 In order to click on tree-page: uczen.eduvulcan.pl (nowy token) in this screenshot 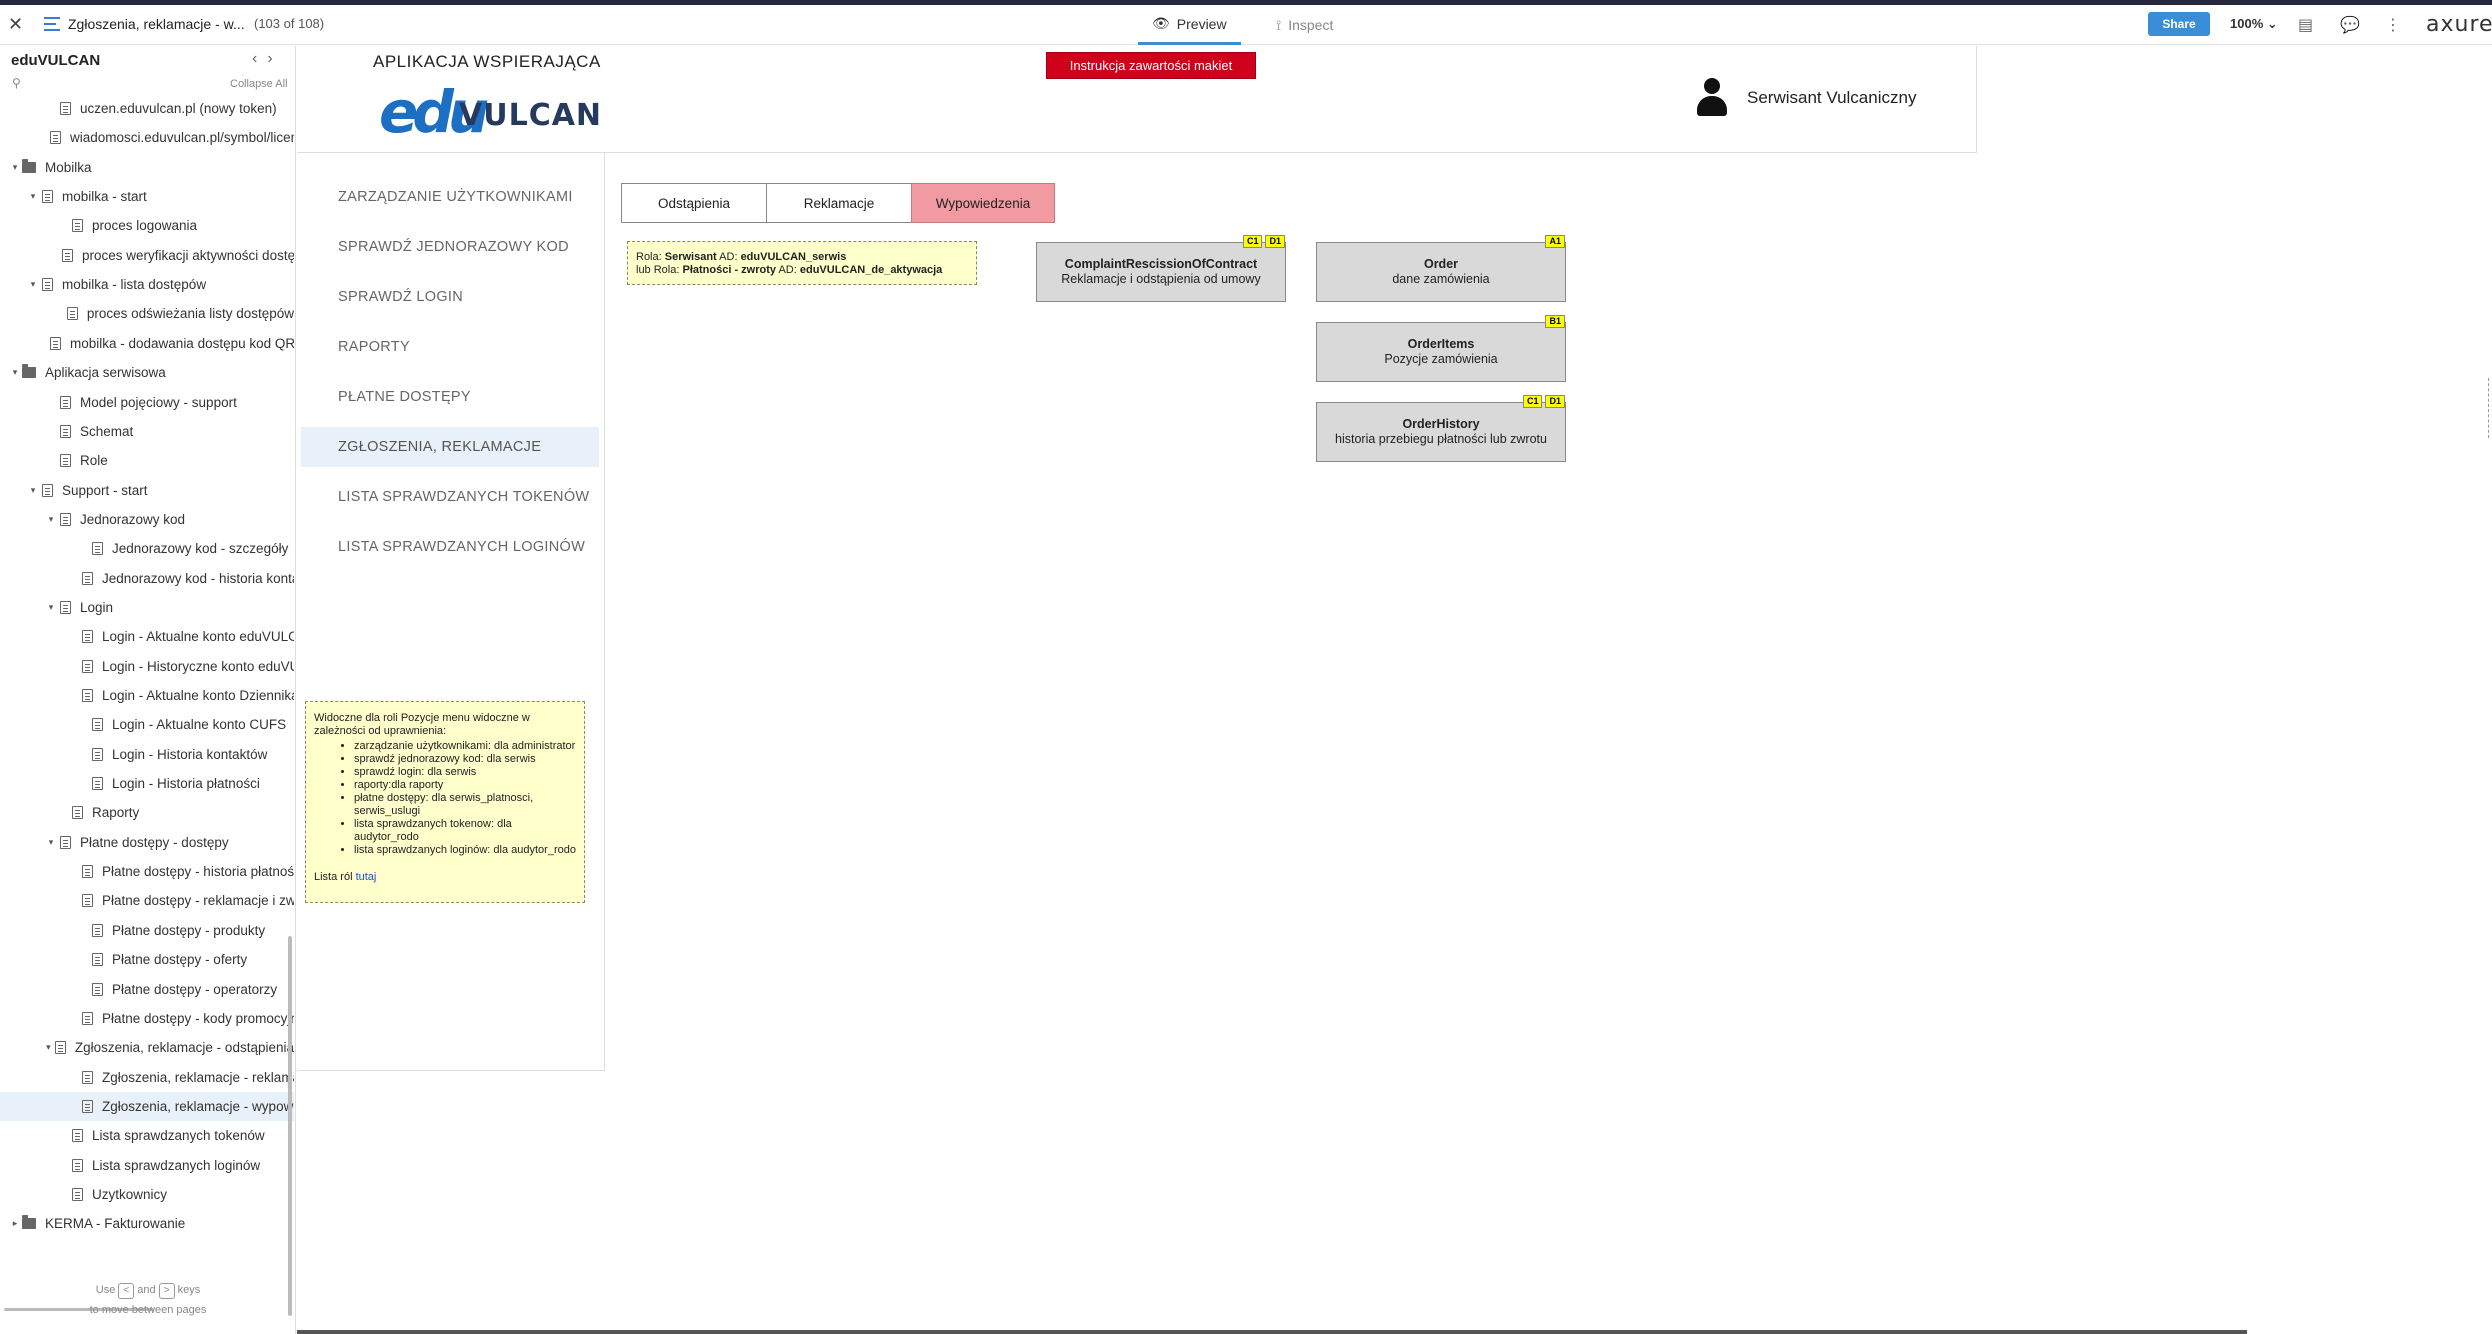, I will do `click(147, 108)`.